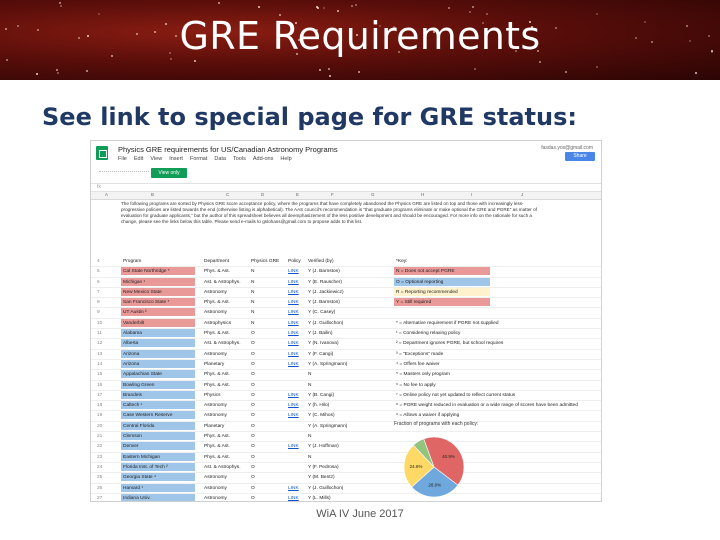 Image resolution: width=720 pixels, height=540 pixels. What do you see at coordinates (158, 415) in the screenshot?
I see `cell-program: Case Western Reserve` at bounding box center [158, 415].